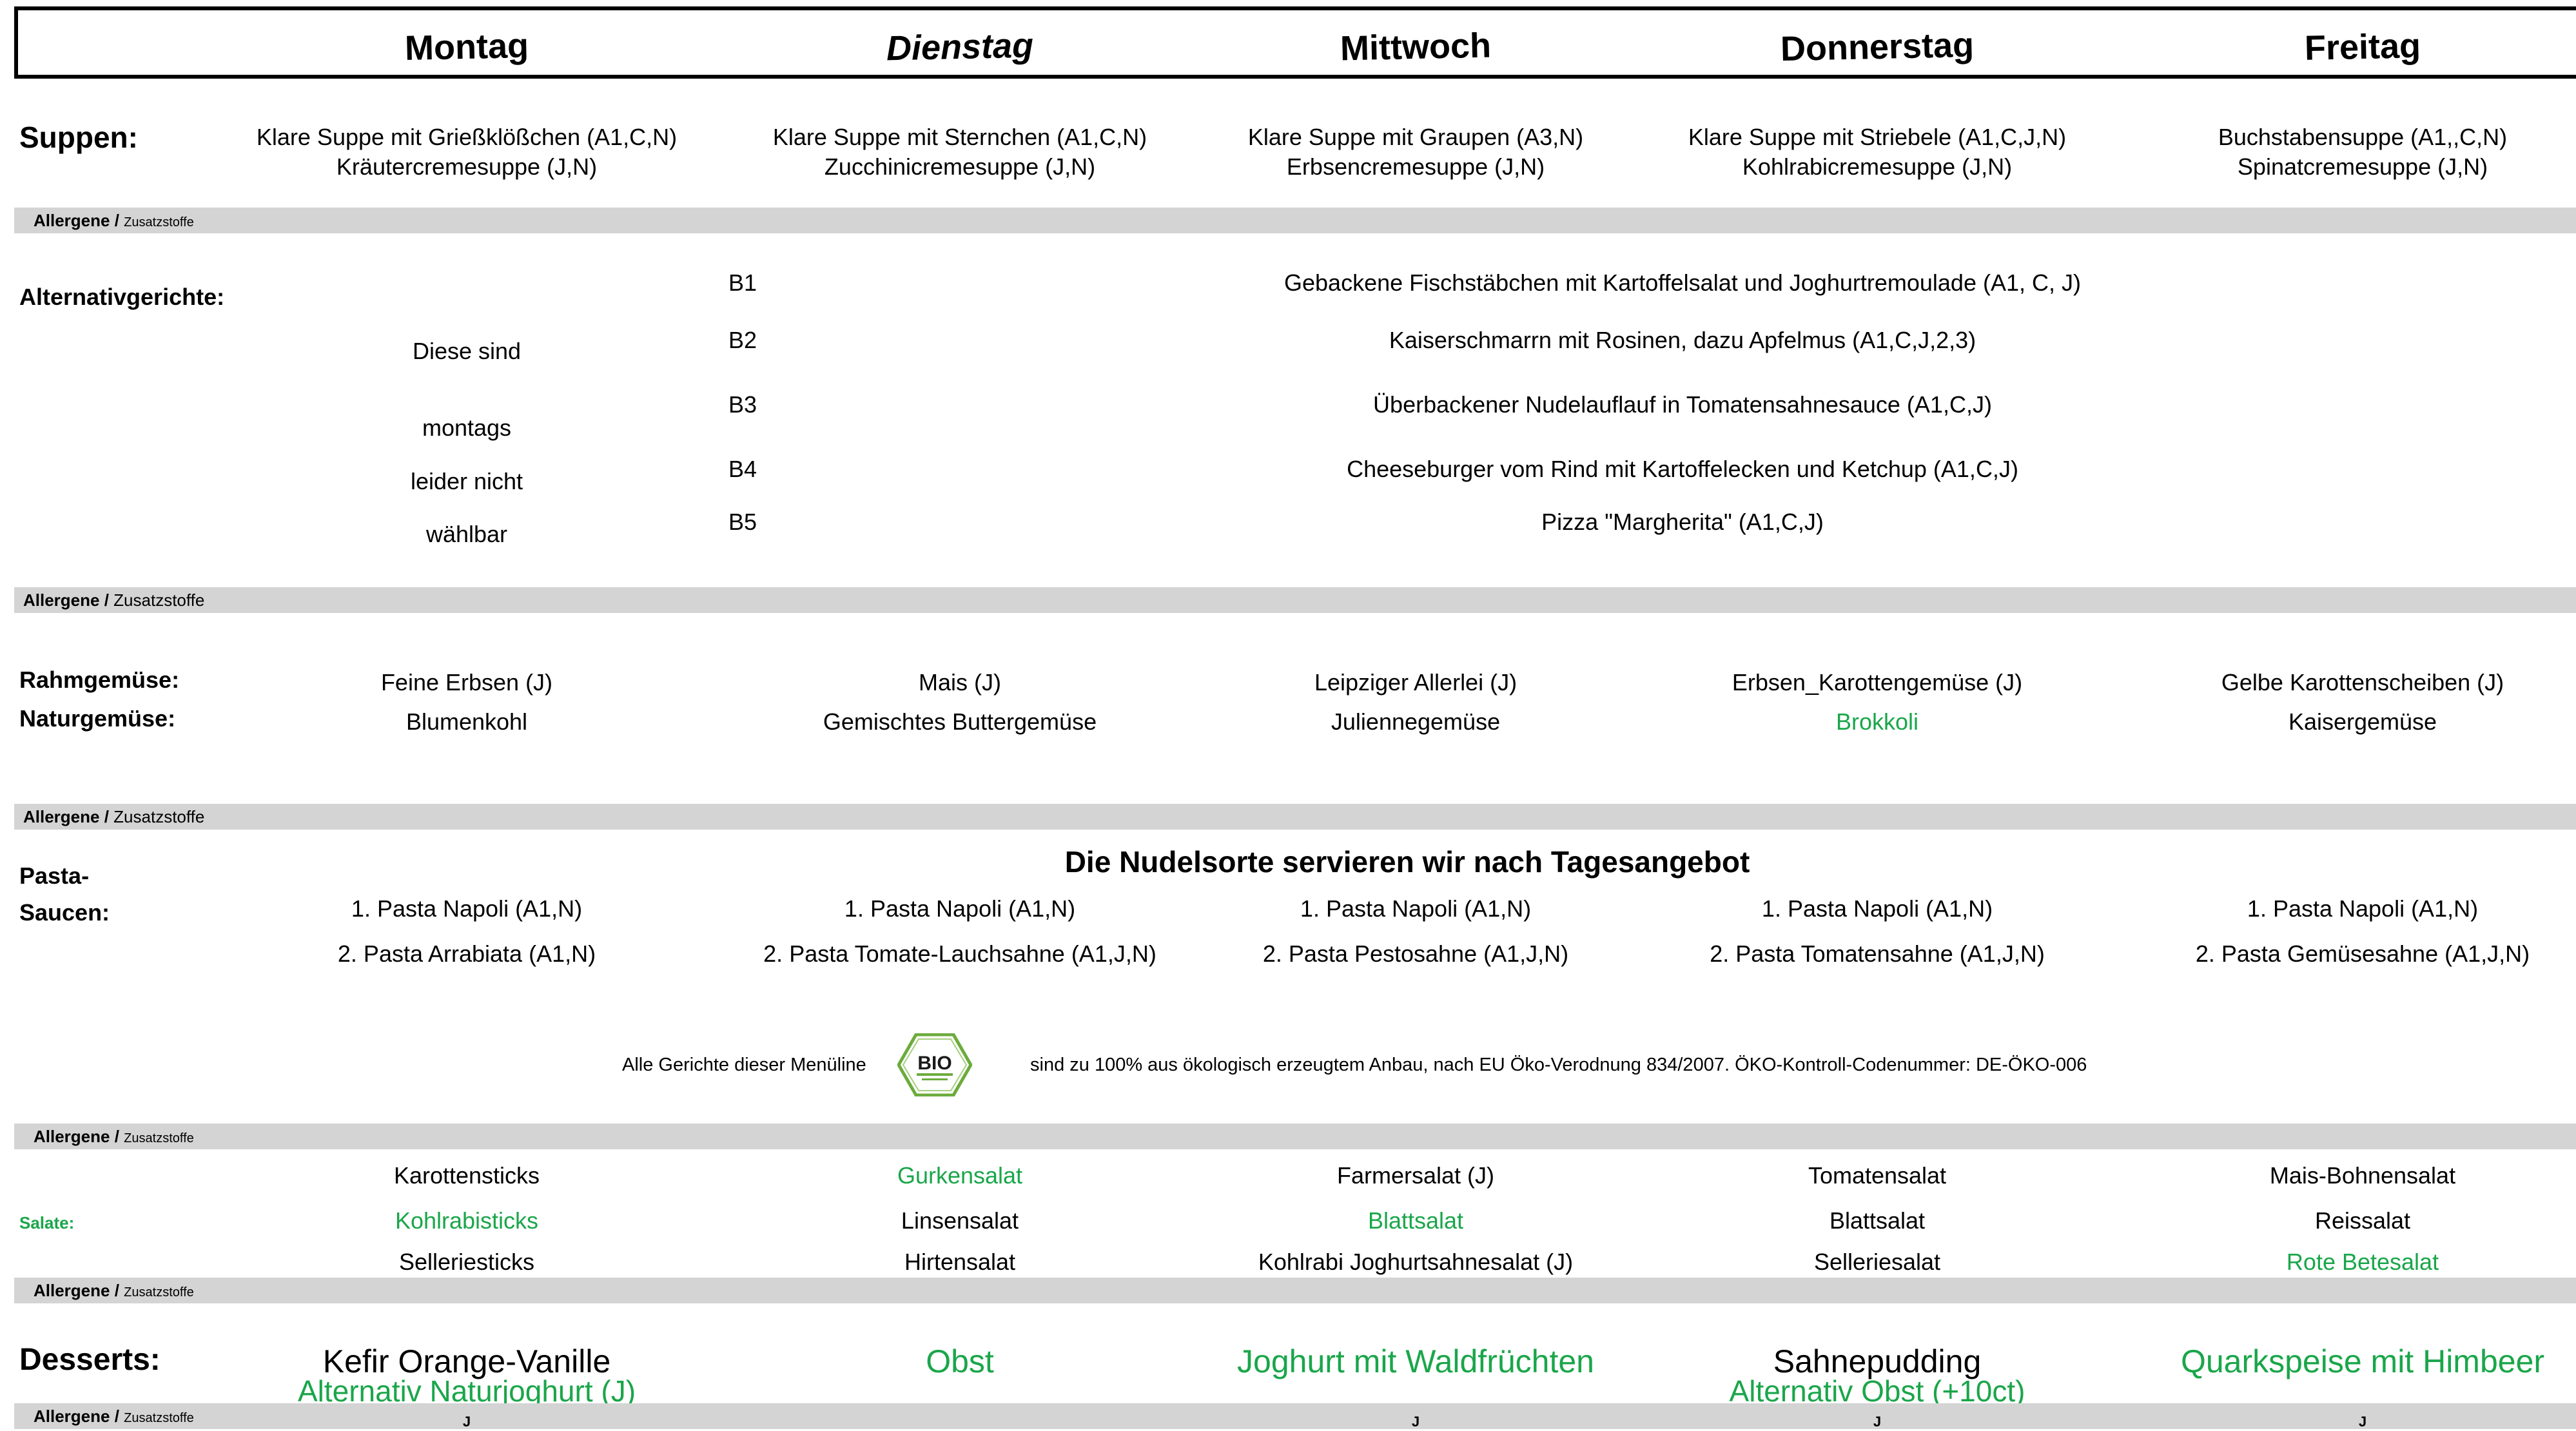 This screenshot has height=1431, width=2576. I want to click on naturgemuese-label: Naturgemüse:, so click(97, 718).